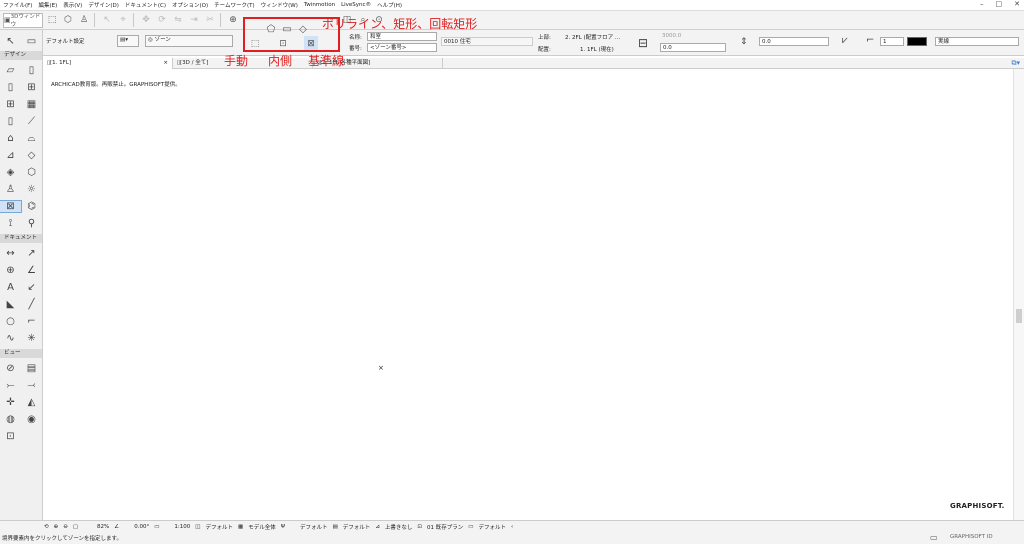 The image size is (1024, 544). Describe the element at coordinates (10, 368) in the screenshot. I see `section-tool-icon: ⊘` at that location.